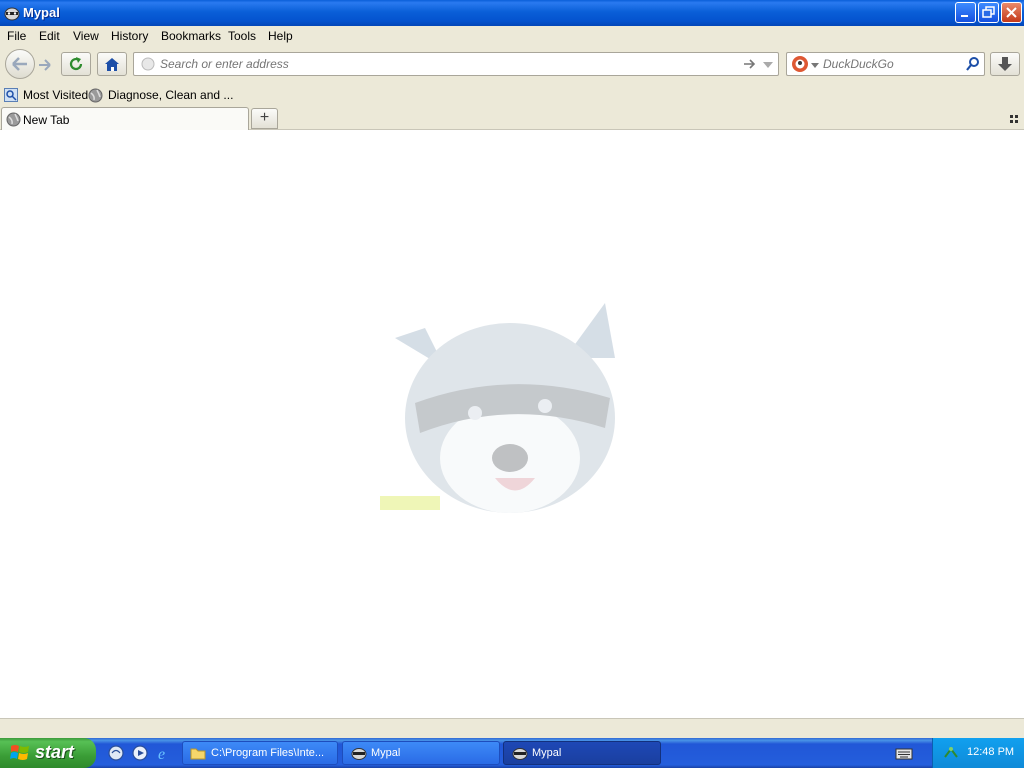 The height and width of the screenshot is (768, 1024). What do you see at coordinates (904, 754) in the screenshot?
I see `keyboard-icon` at bounding box center [904, 754].